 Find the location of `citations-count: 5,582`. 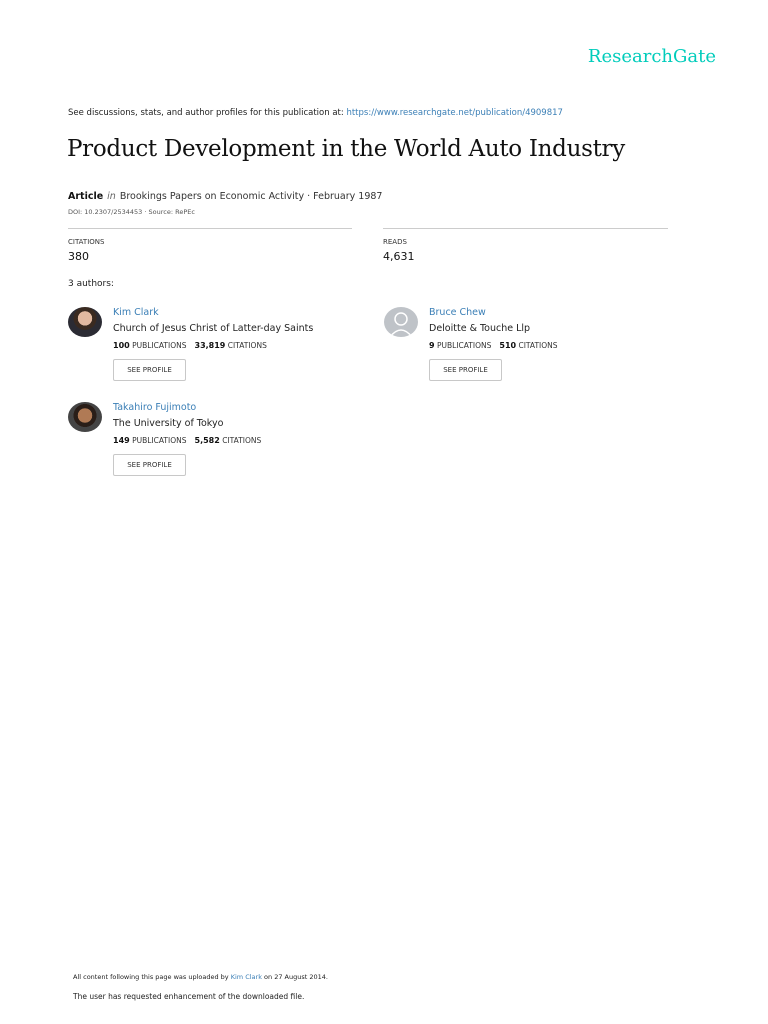

citations-count: 5,582 is located at coordinates (207, 440).